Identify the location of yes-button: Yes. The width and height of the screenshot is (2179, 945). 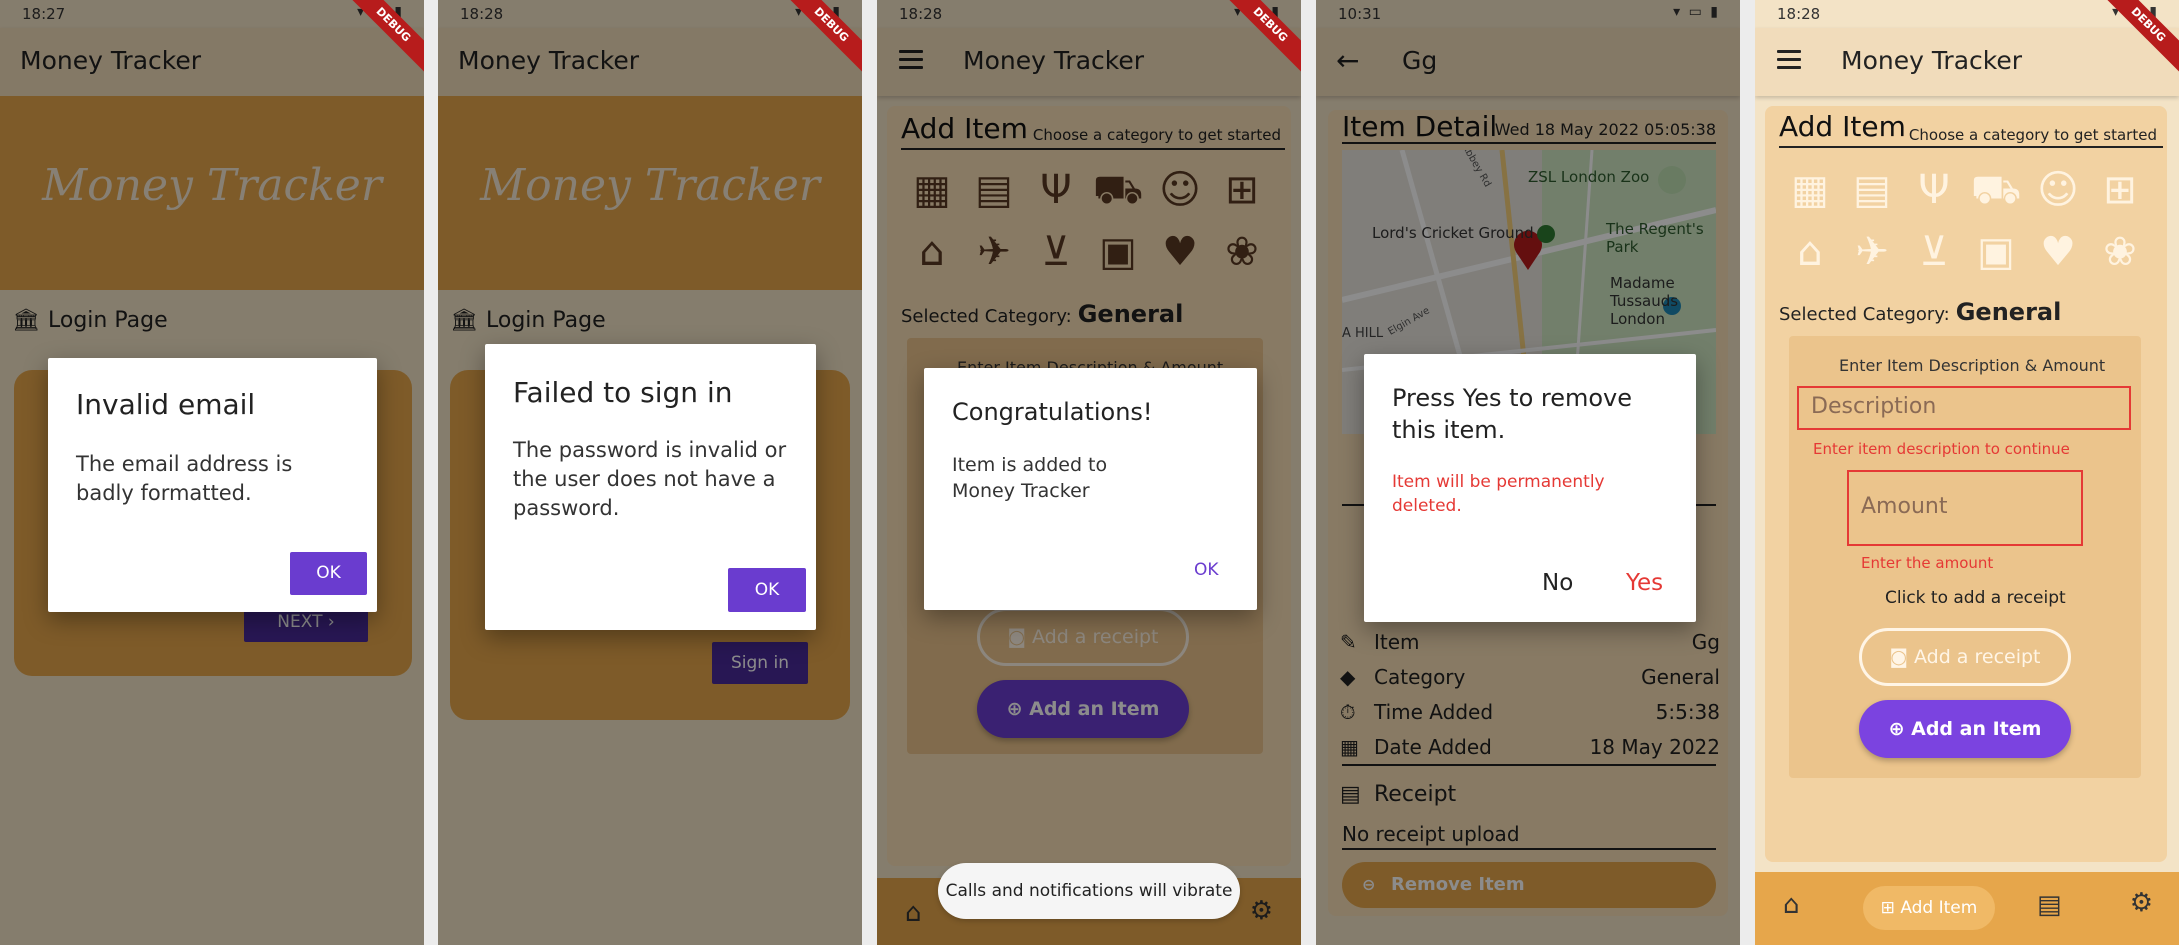
(1644, 583).